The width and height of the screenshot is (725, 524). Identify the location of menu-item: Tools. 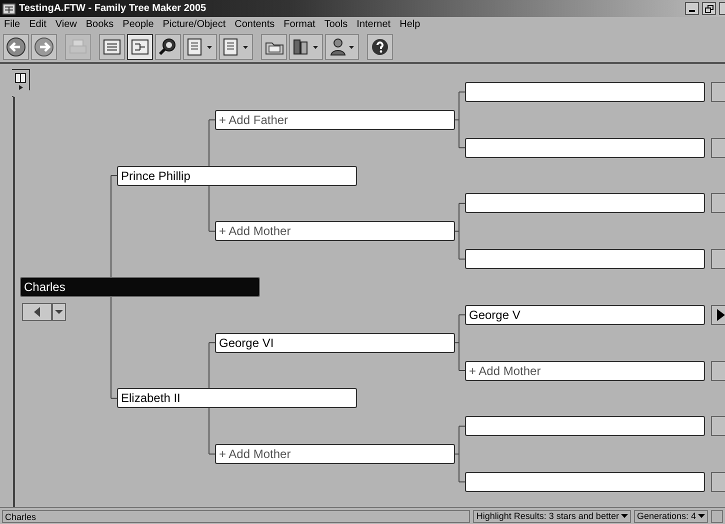
(336, 24).